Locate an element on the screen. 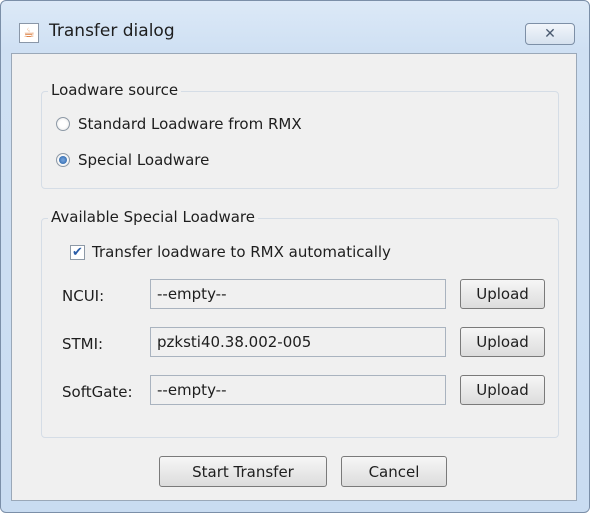 The height and width of the screenshot is (515, 592). softgate-field: --empty-- is located at coordinates (298, 390).